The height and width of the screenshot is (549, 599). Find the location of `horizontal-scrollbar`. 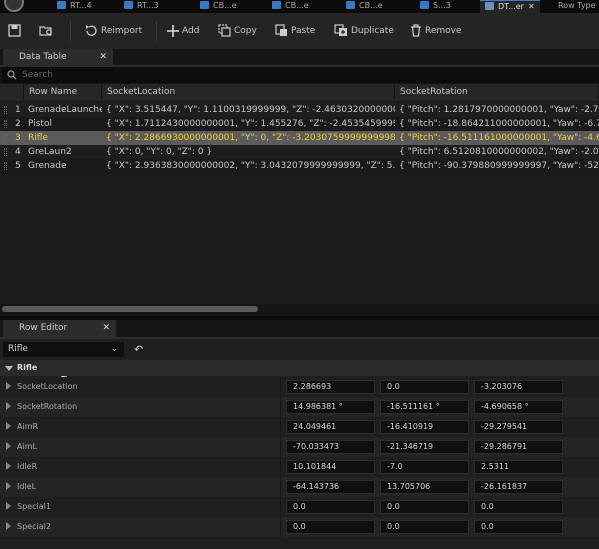

horizontal-scrollbar is located at coordinates (130, 309).